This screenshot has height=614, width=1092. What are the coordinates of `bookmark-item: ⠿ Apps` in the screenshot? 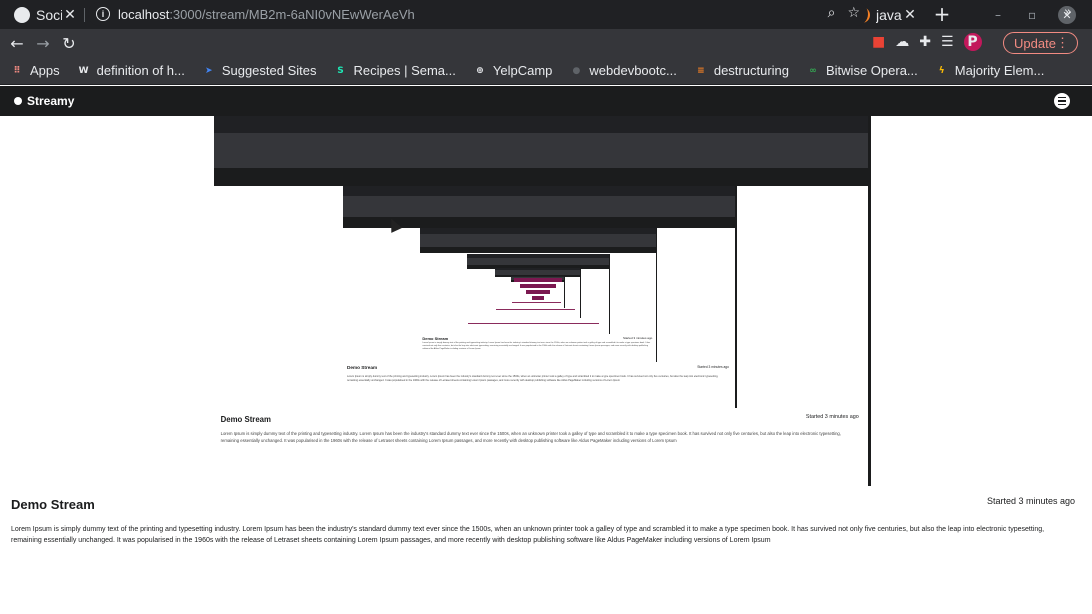 It's located at (35, 70).